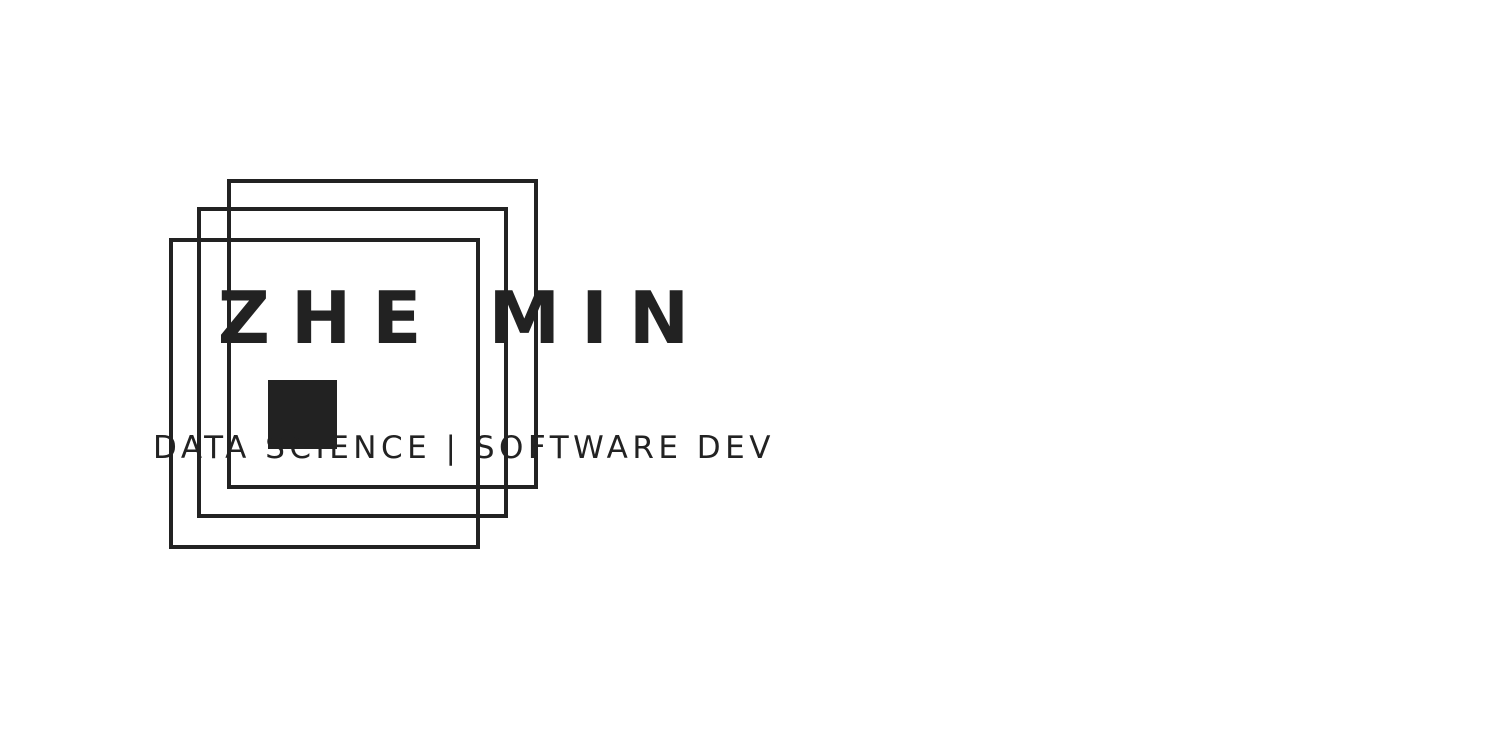 Image resolution: width=1500 pixels, height=750 pixels. What do you see at coordinates (464, 448) in the screenshot?
I see `brand-tagline: DATA SCIENCE | SOFTWARE DEV` at bounding box center [464, 448].